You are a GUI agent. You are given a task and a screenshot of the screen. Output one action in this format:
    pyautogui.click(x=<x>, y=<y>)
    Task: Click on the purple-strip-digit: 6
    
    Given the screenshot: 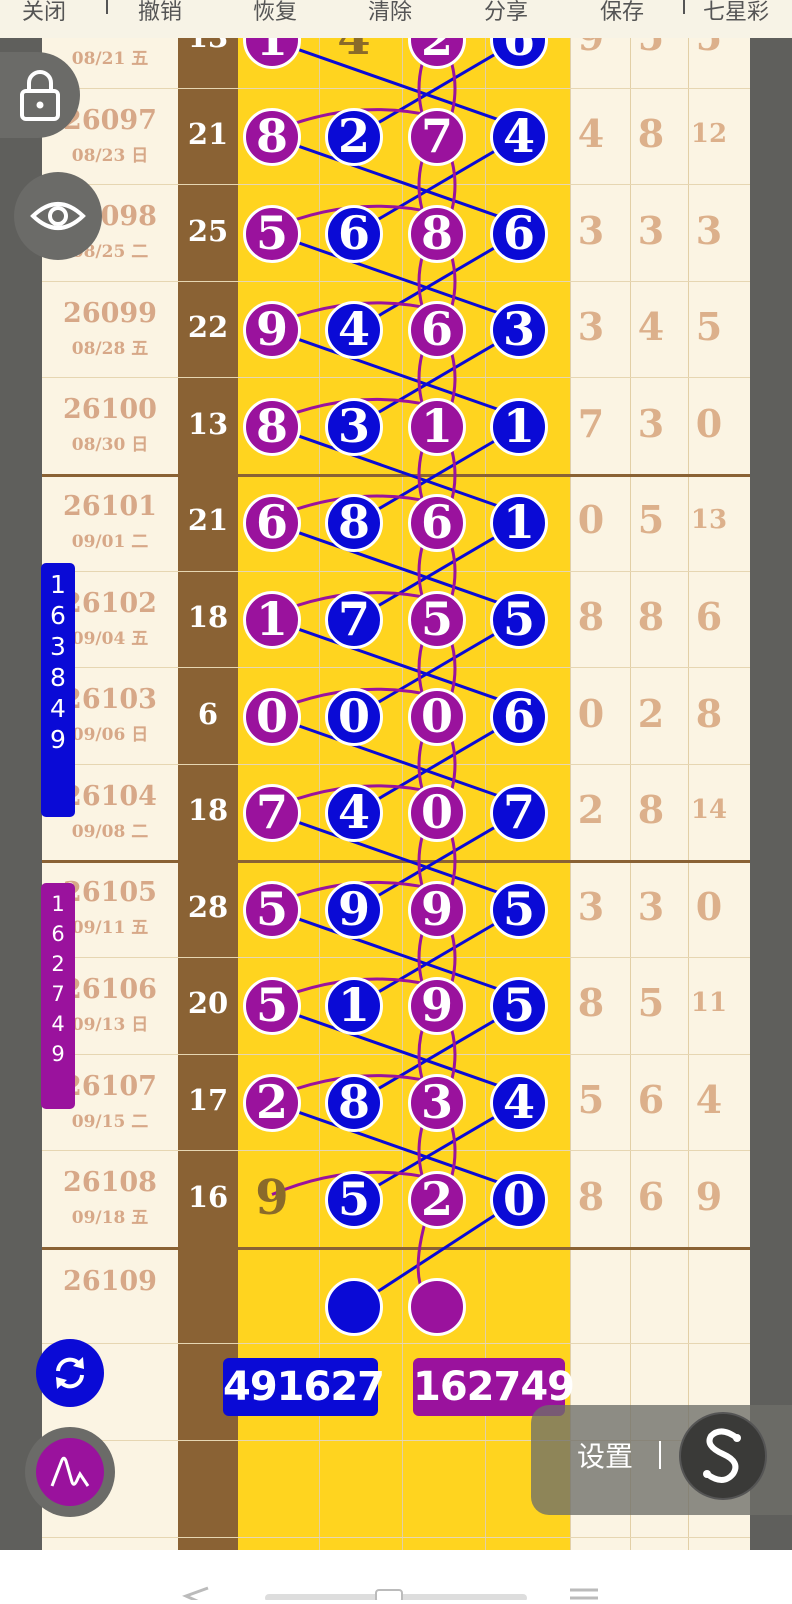 What is the action you would take?
    pyautogui.click(x=58, y=934)
    